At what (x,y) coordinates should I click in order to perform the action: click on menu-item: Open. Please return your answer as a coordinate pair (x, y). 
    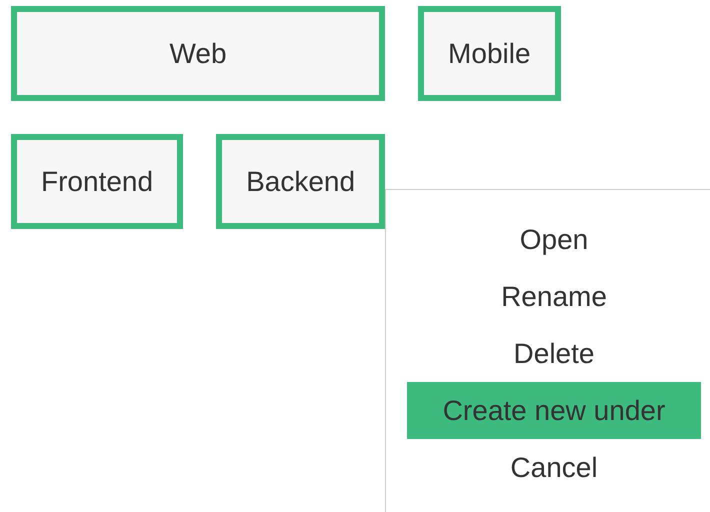
    Looking at the image, I should click on (554, 239).